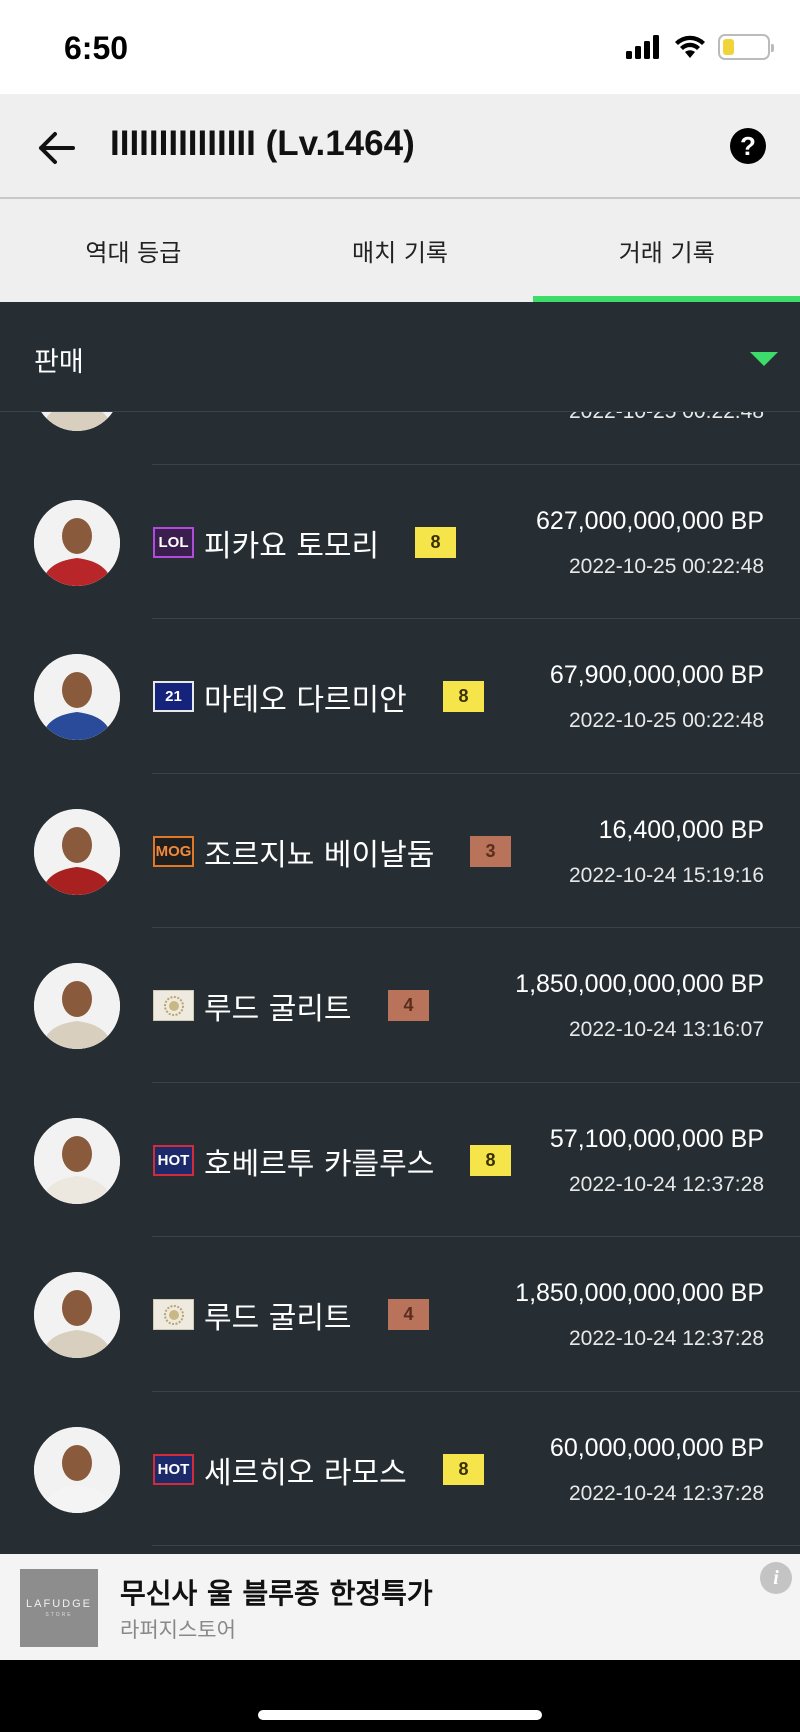  I want to click on wifi-icon, so click(690, 46).